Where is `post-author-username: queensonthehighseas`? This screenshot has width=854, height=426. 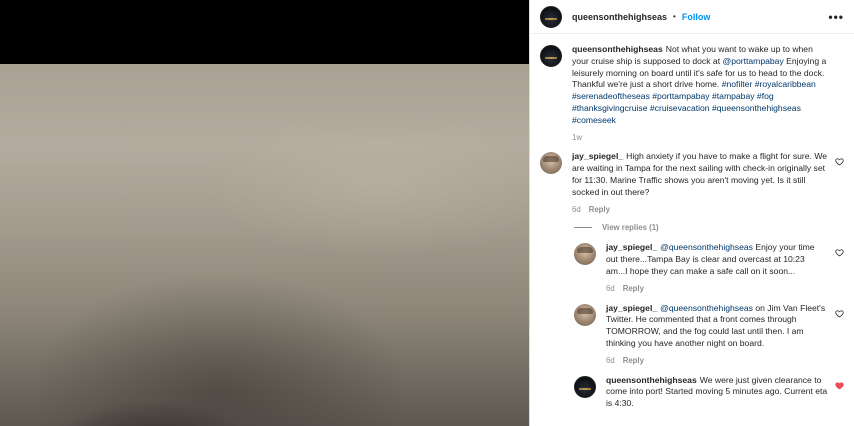
post-author-username: queensonthehighseas is located at coordinates (619, 17).